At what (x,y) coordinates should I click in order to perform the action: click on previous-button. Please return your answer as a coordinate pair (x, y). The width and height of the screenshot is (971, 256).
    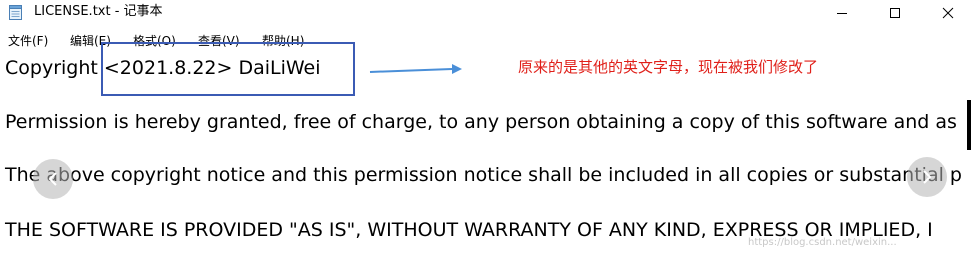
    Looking at the image, I should click on (53, 179).